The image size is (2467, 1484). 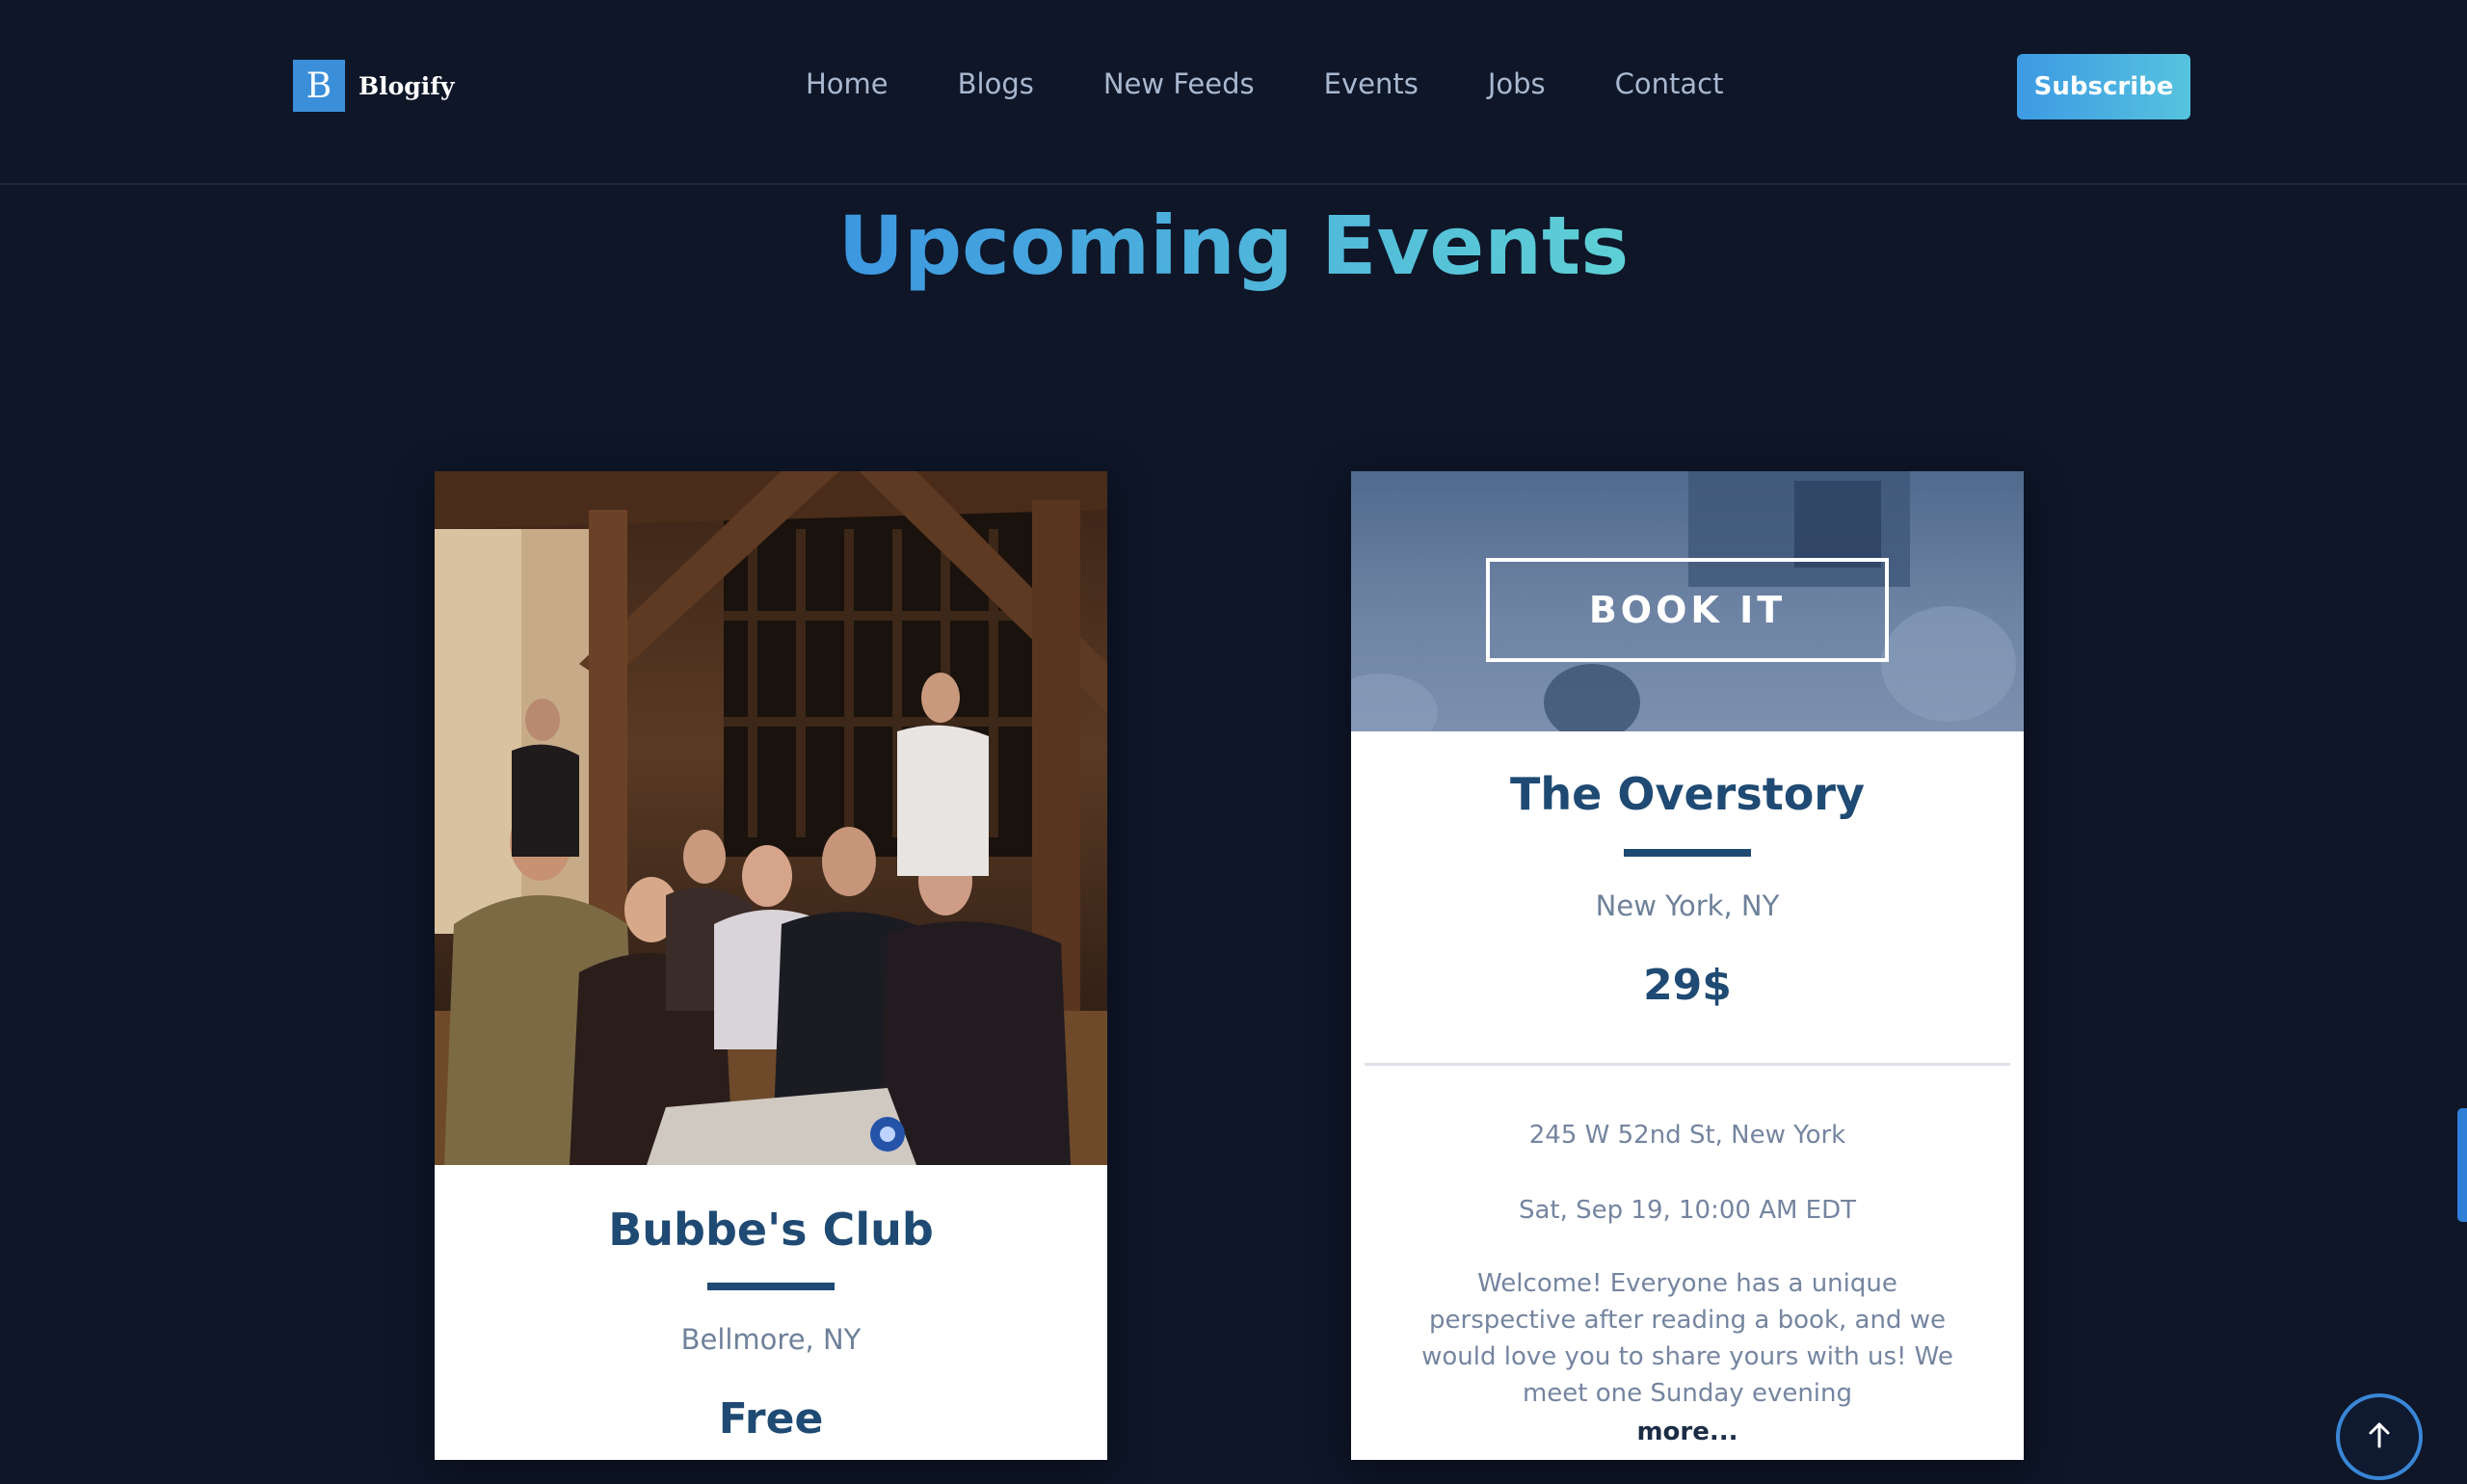 What do you see at coordinates (1687, 985) in the screenshot?
I see `event-price: 29$` at bounding box center [1687, 985].